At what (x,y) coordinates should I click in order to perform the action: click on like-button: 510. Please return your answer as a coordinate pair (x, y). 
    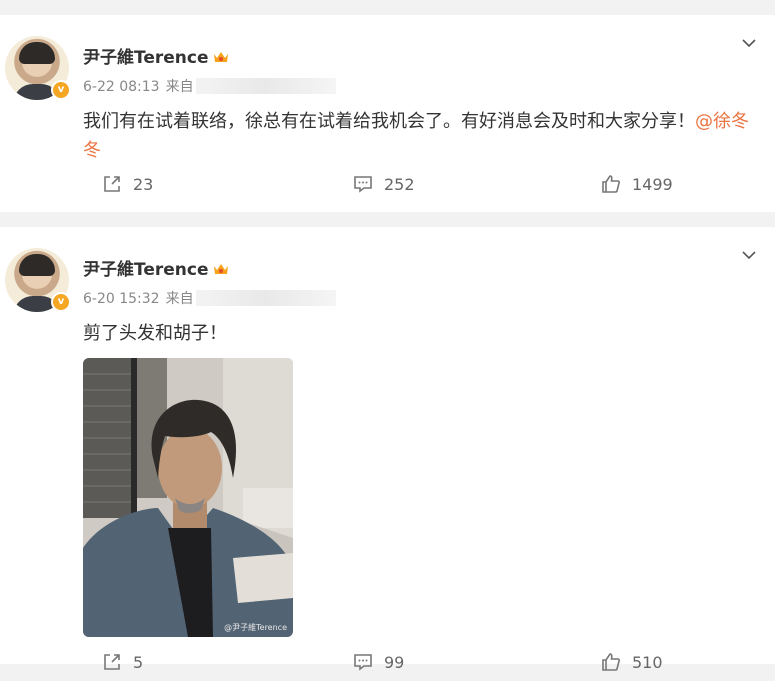
    Looking at the image, I should click on (631, 662).